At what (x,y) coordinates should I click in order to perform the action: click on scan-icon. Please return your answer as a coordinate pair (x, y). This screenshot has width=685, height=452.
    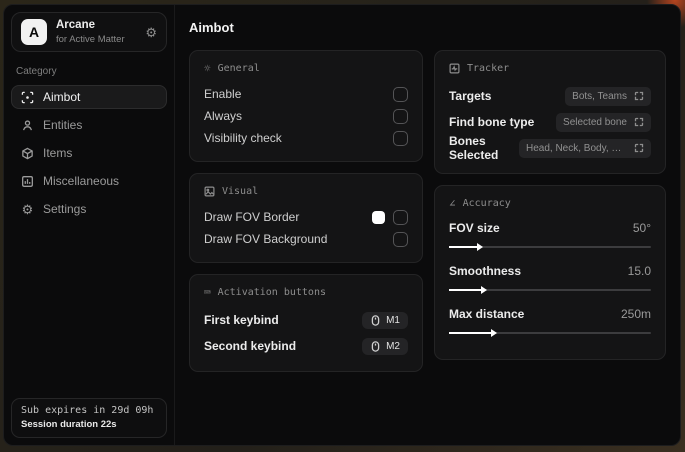
    Looking at the image, I should click on (27, 97).